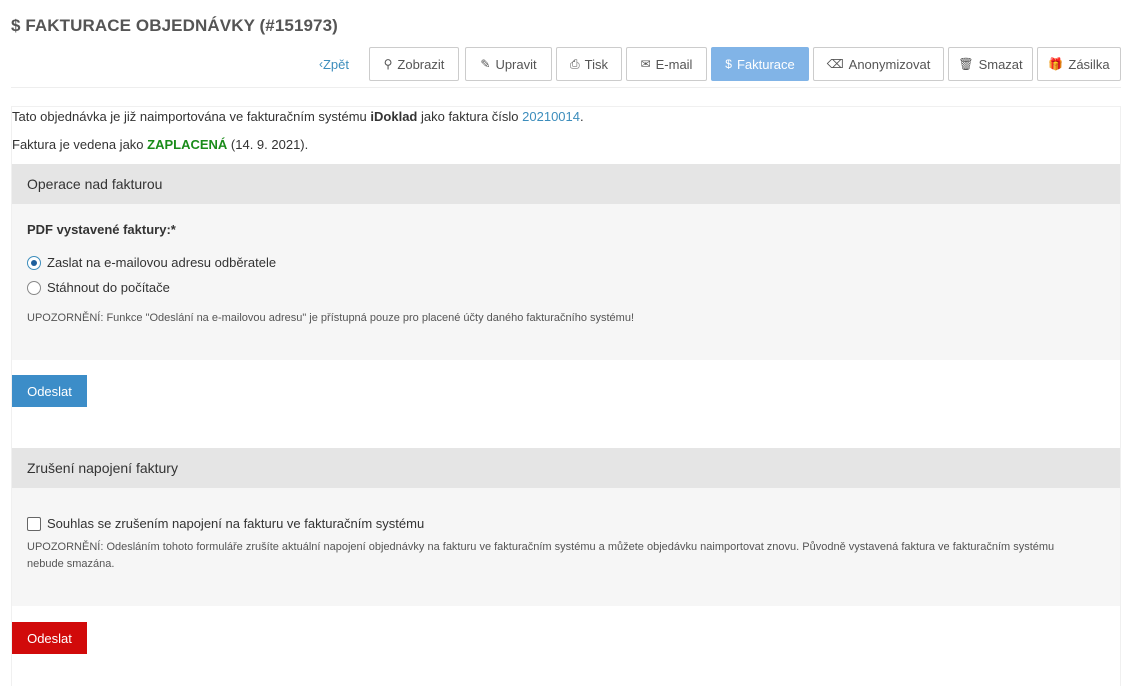 The image size is (1130, 686). I want to click on invoice-ops-heading: Operace nad fakturou, so click(566, 184).